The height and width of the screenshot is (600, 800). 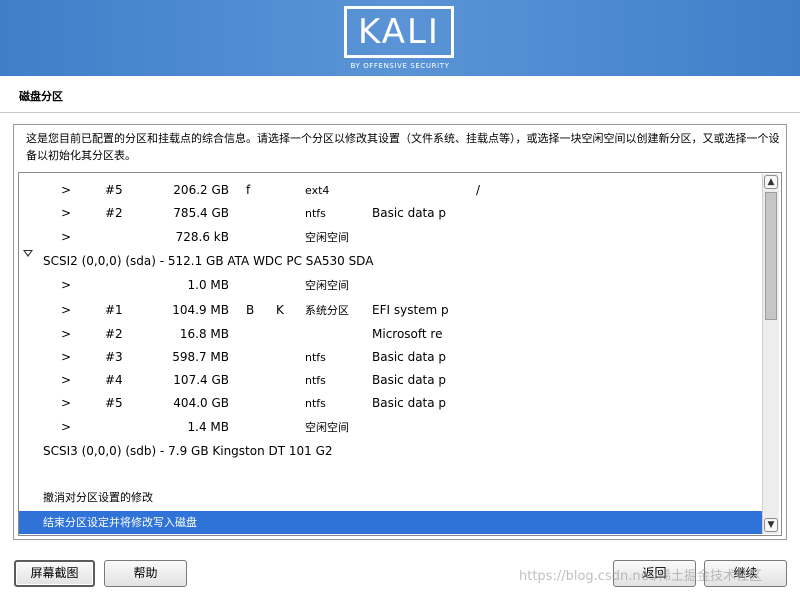 I want to click on partition-size: 785.4 GB, so click(x=201, y=213).